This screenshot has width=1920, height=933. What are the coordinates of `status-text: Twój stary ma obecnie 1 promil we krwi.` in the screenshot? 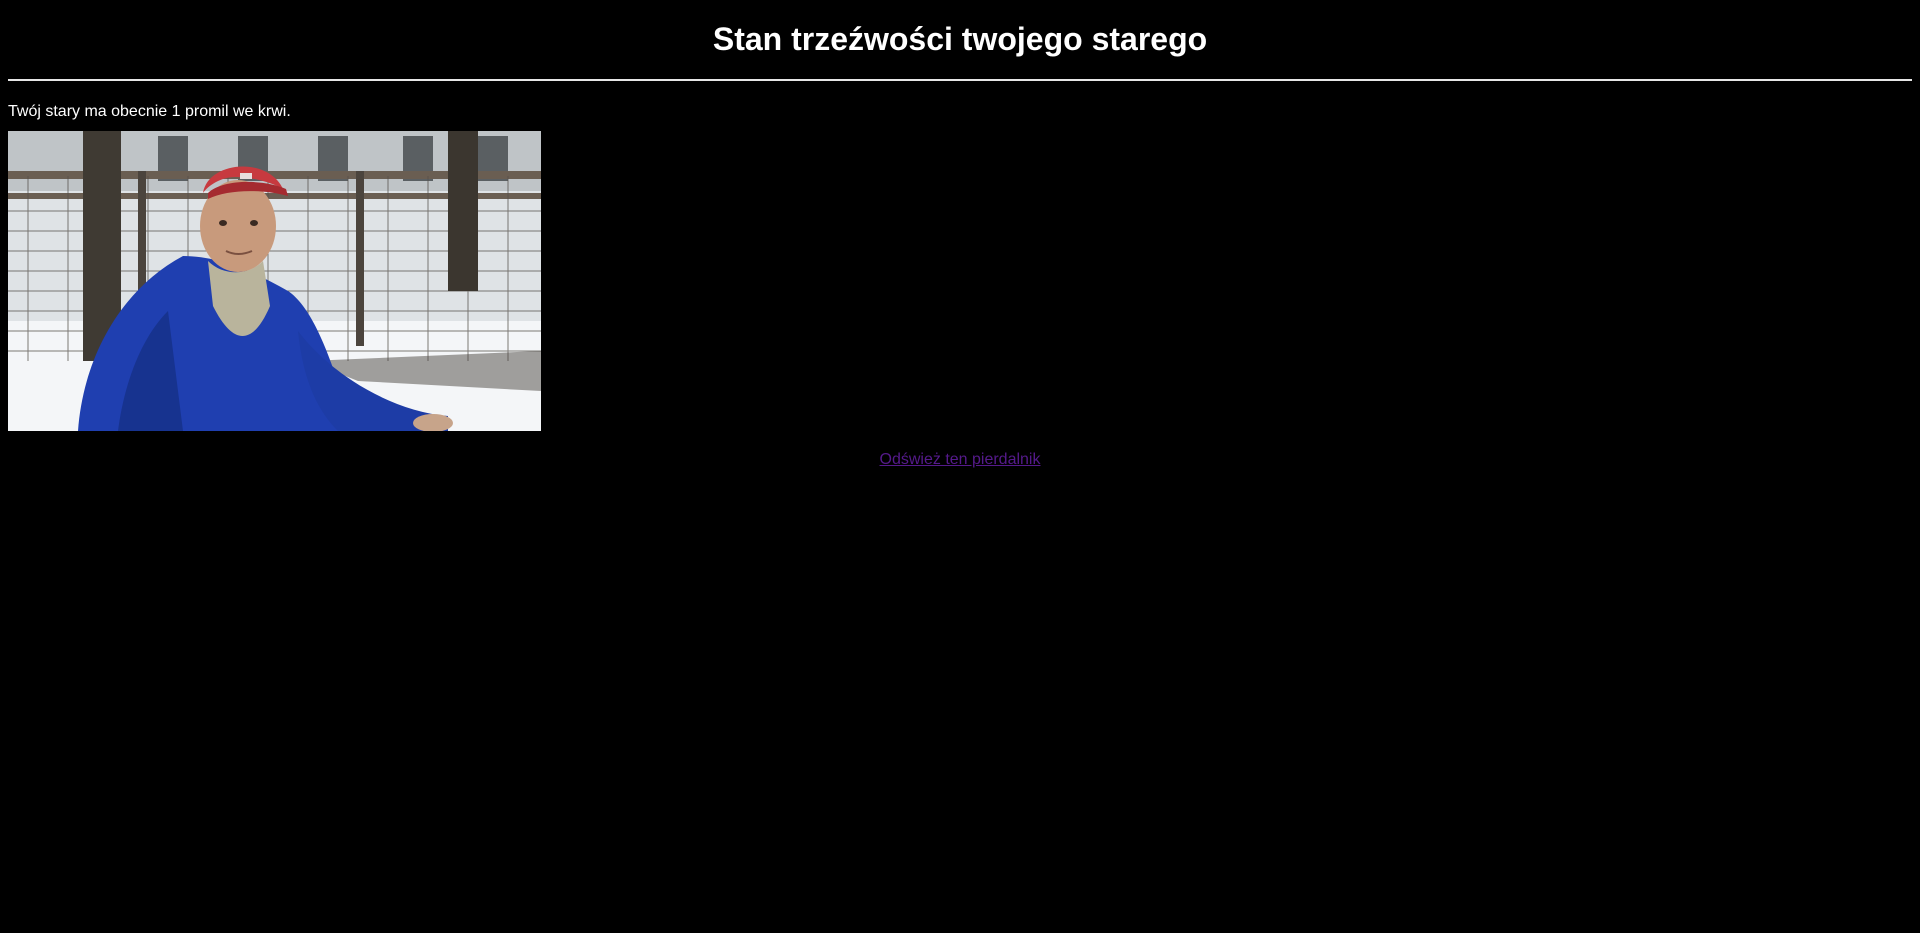 It's located at (149, 111).